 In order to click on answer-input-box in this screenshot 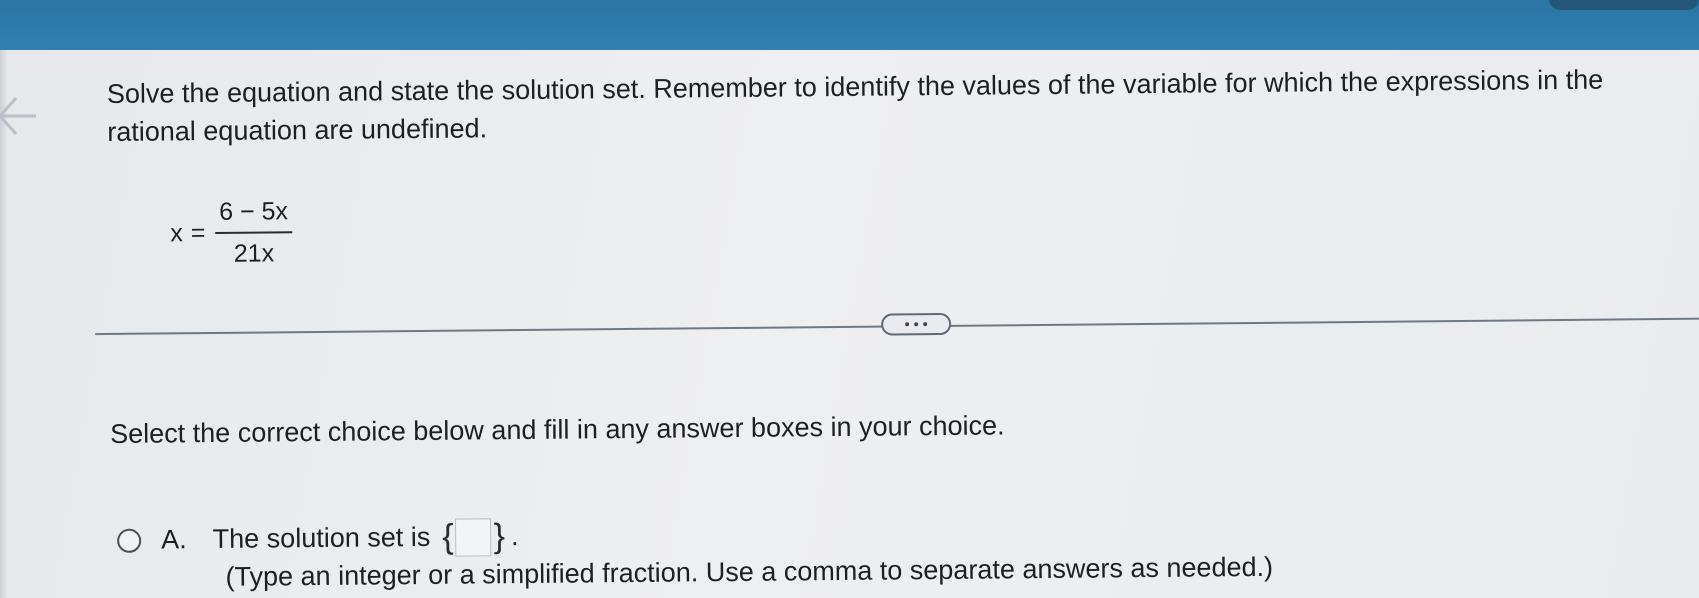, I will do `click(473, 537)`.